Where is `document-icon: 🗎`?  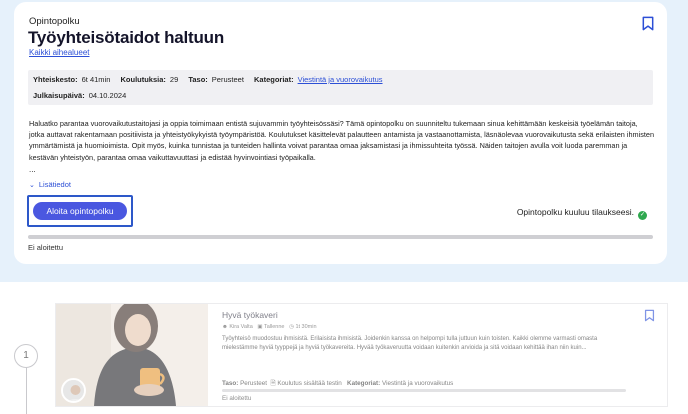
document-icon: 🗎 is located at coordinates (273, 383).